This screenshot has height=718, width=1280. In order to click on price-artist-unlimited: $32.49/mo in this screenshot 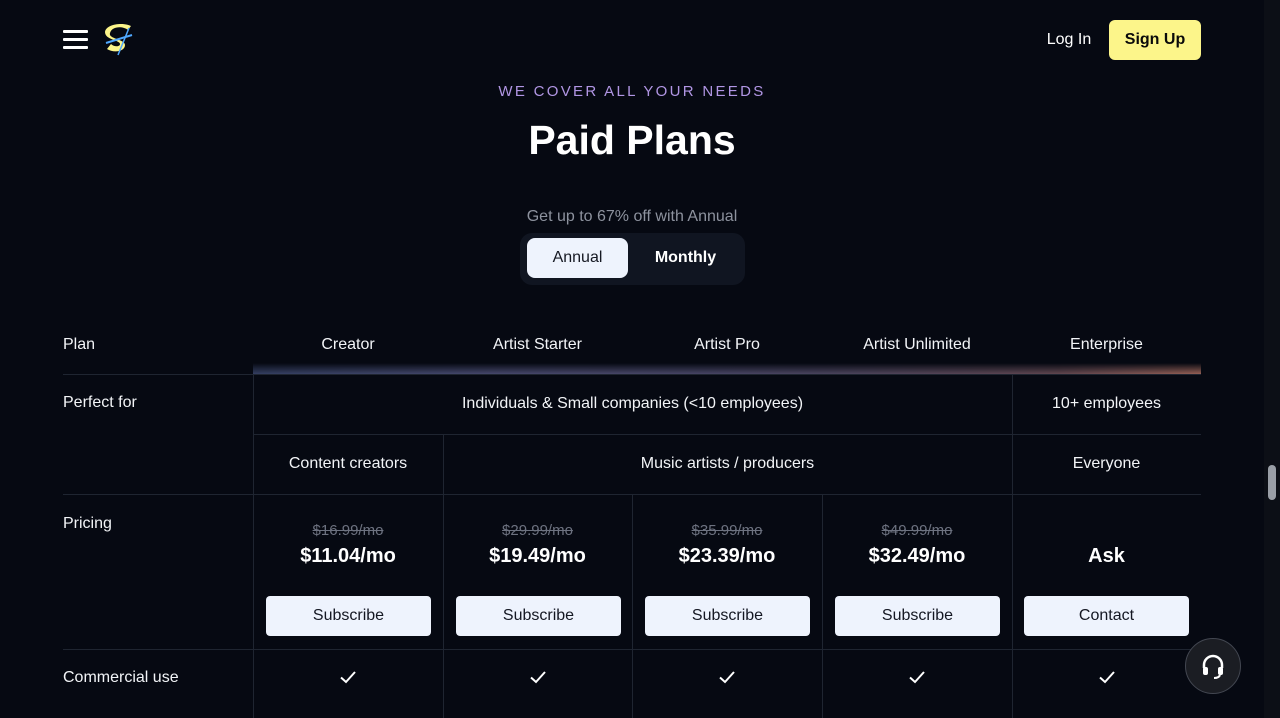, I will do `click(917, 556)`.